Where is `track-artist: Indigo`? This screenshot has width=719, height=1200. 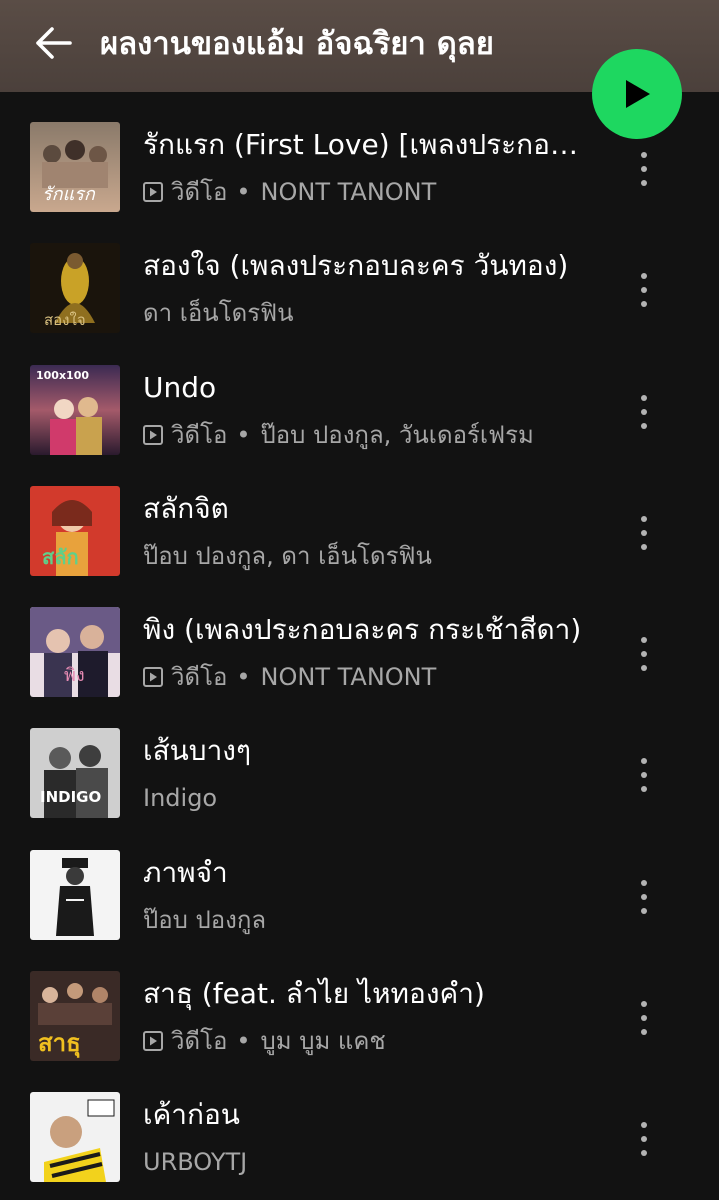
track-artist: Indigo is located at coordinates (180, 798).